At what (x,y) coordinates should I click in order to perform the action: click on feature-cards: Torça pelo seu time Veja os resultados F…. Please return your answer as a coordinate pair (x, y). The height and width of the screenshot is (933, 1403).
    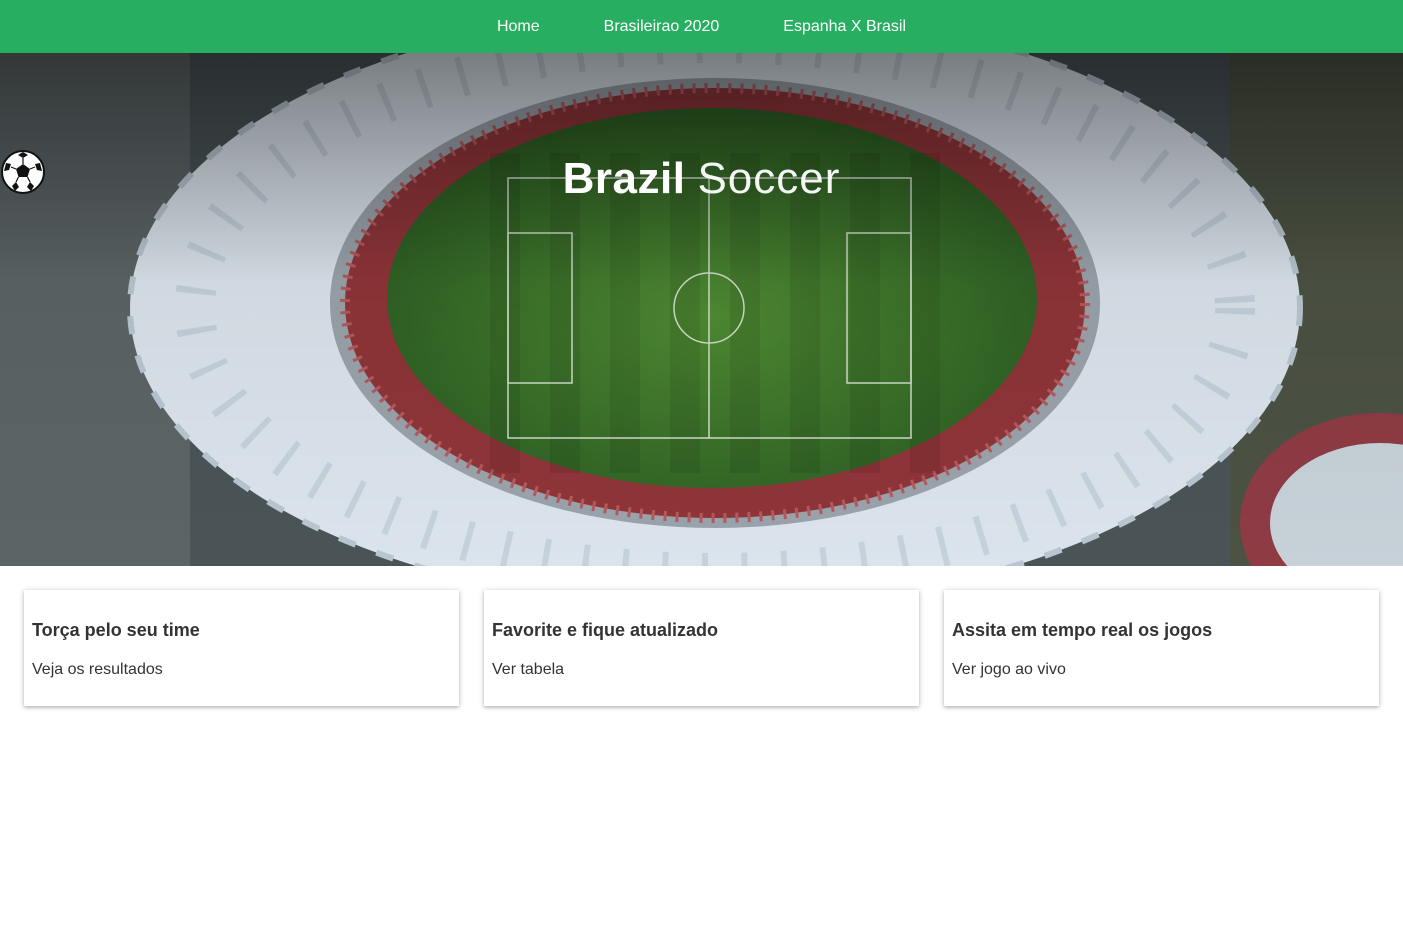
    Looking at the image, I should click on (701, 648).